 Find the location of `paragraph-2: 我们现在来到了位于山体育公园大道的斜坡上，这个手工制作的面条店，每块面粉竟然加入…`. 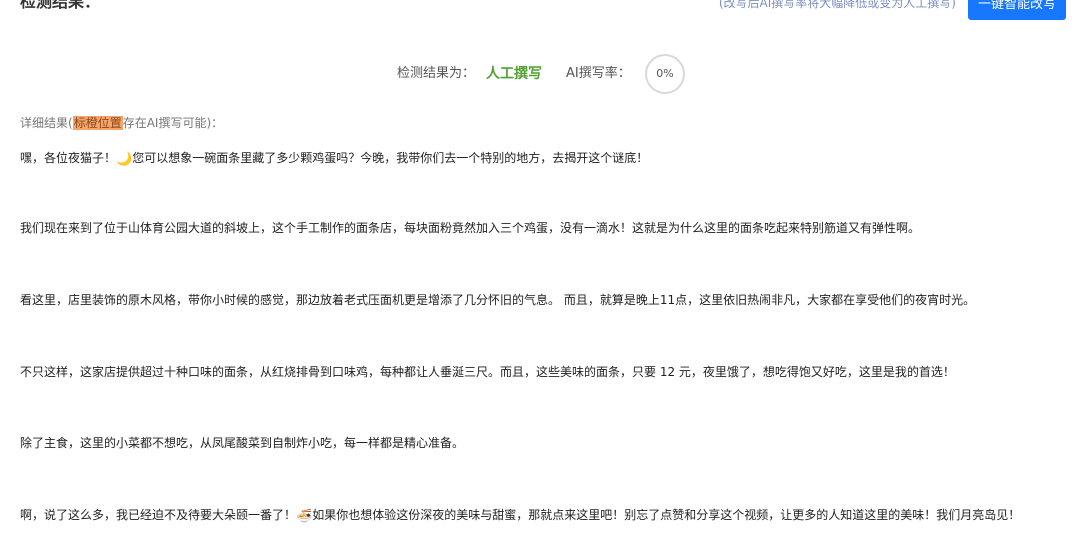

paragraph-2: 我们现在来到了位于山体育公园大道的斜坡上，这个手工制作的面条店，每块面粉竟然加入… is located at coordinates (470, 228).